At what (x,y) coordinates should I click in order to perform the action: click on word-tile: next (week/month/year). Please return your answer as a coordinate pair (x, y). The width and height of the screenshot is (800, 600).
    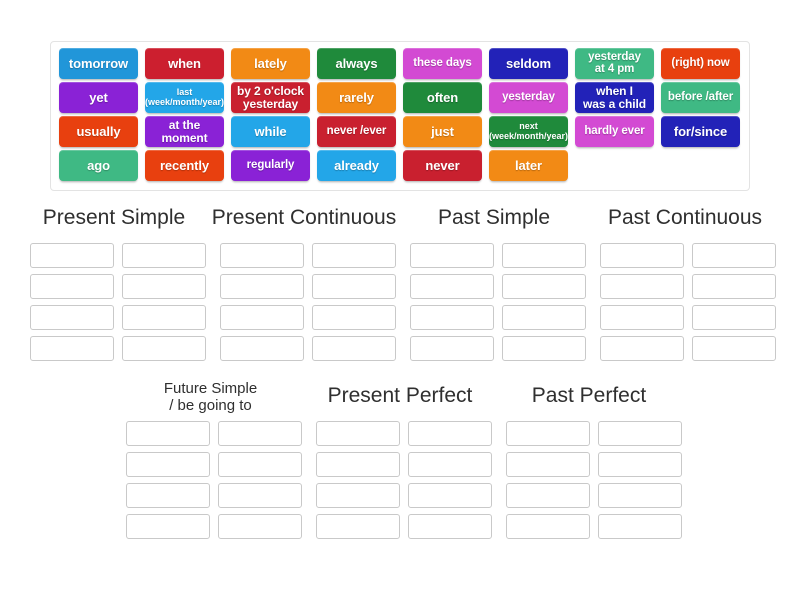
    Looking at the image, I should click on (528, 131).